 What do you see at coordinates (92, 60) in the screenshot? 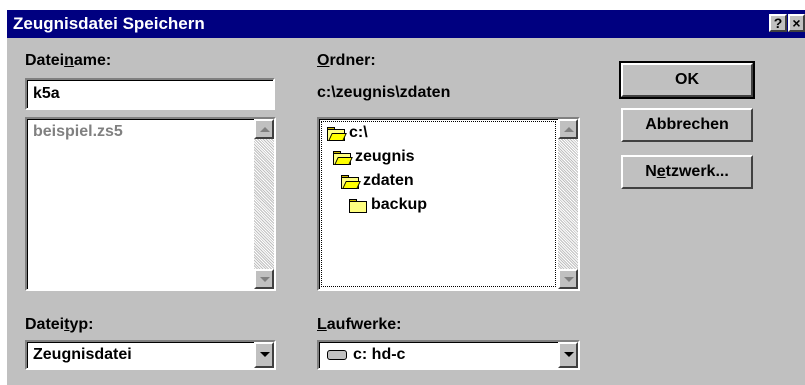
I see `filename-label-part: ame:` at bounding box center [92, 60].